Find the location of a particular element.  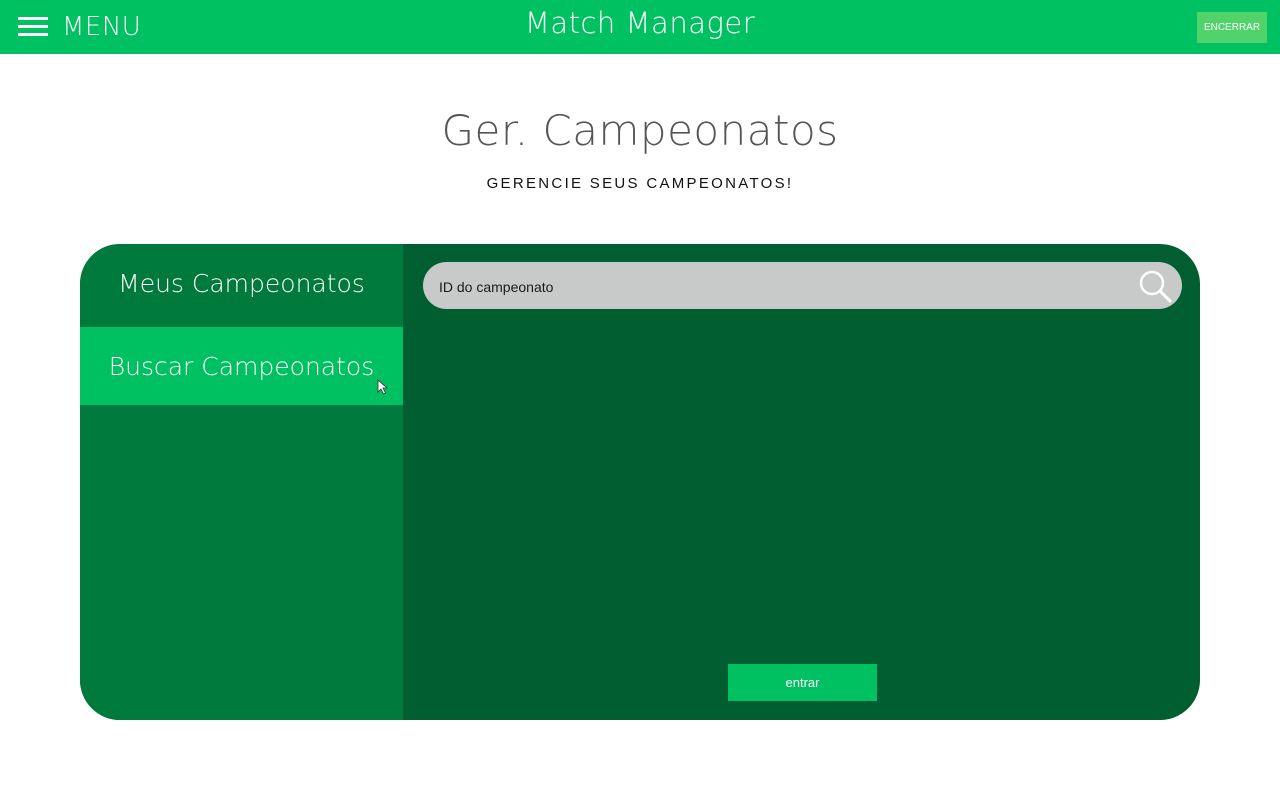

sidebar-item-my-championships: Meus Campeonatos is located at coordinates (241, 283).